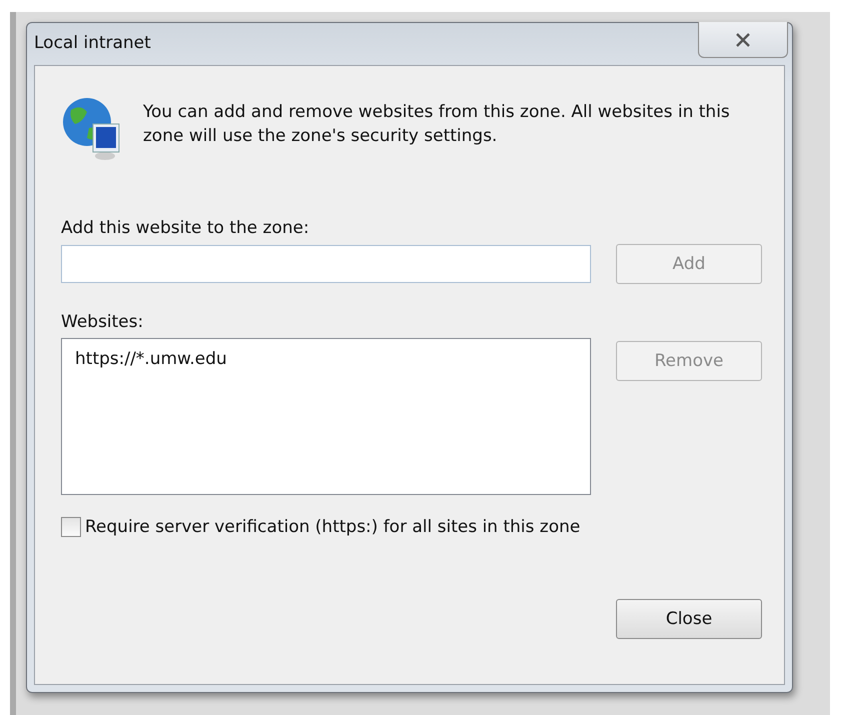  What do you see at coordinates (326, 264) in the screenshot?
I see `website-input-field` at bounding box center [326, 264].